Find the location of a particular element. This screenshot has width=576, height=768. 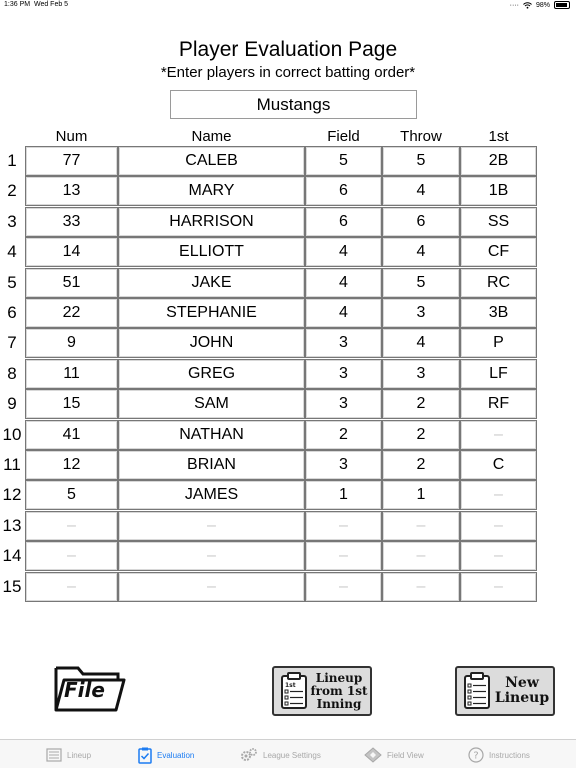

lineup-label-line: Lineup is located at coordinates (339, 677).